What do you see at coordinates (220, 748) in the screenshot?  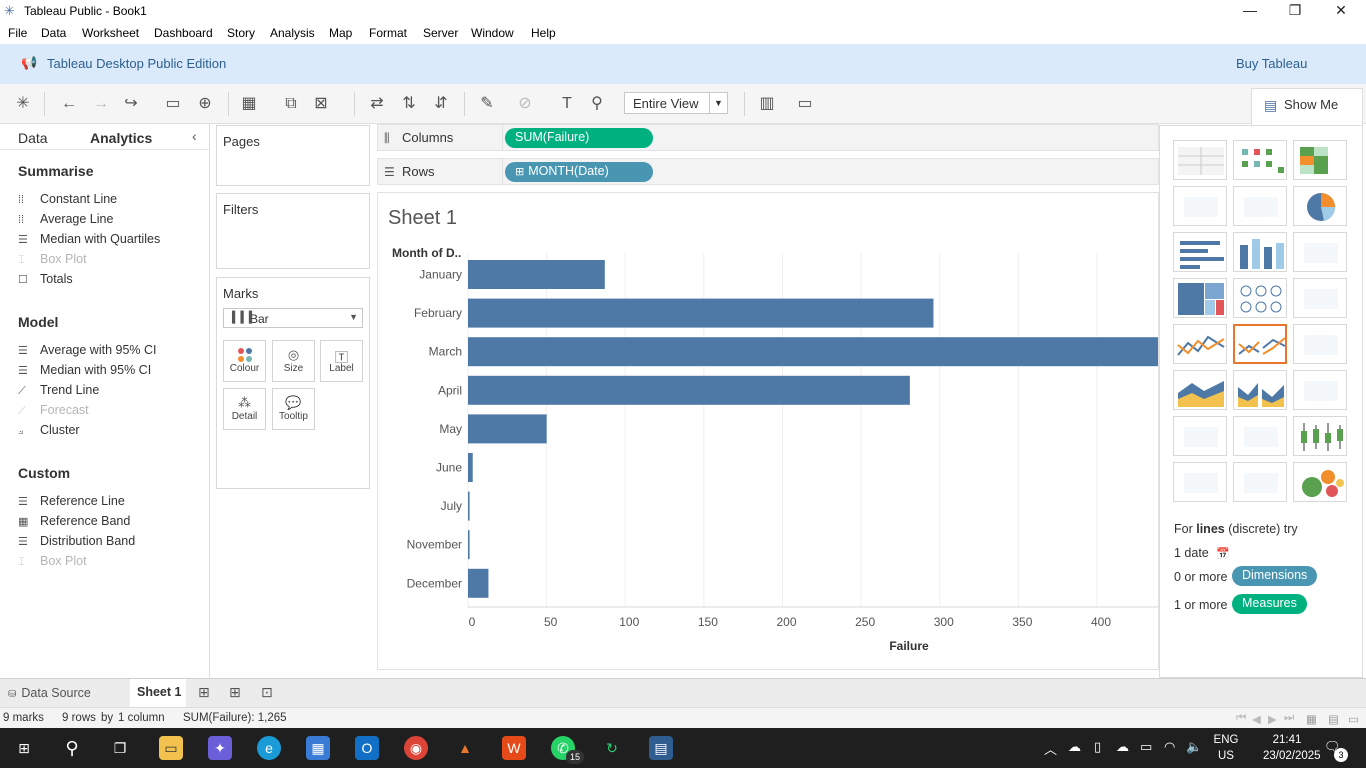 I see `copilot-icon: ✦` at bounding box center [220, 748].